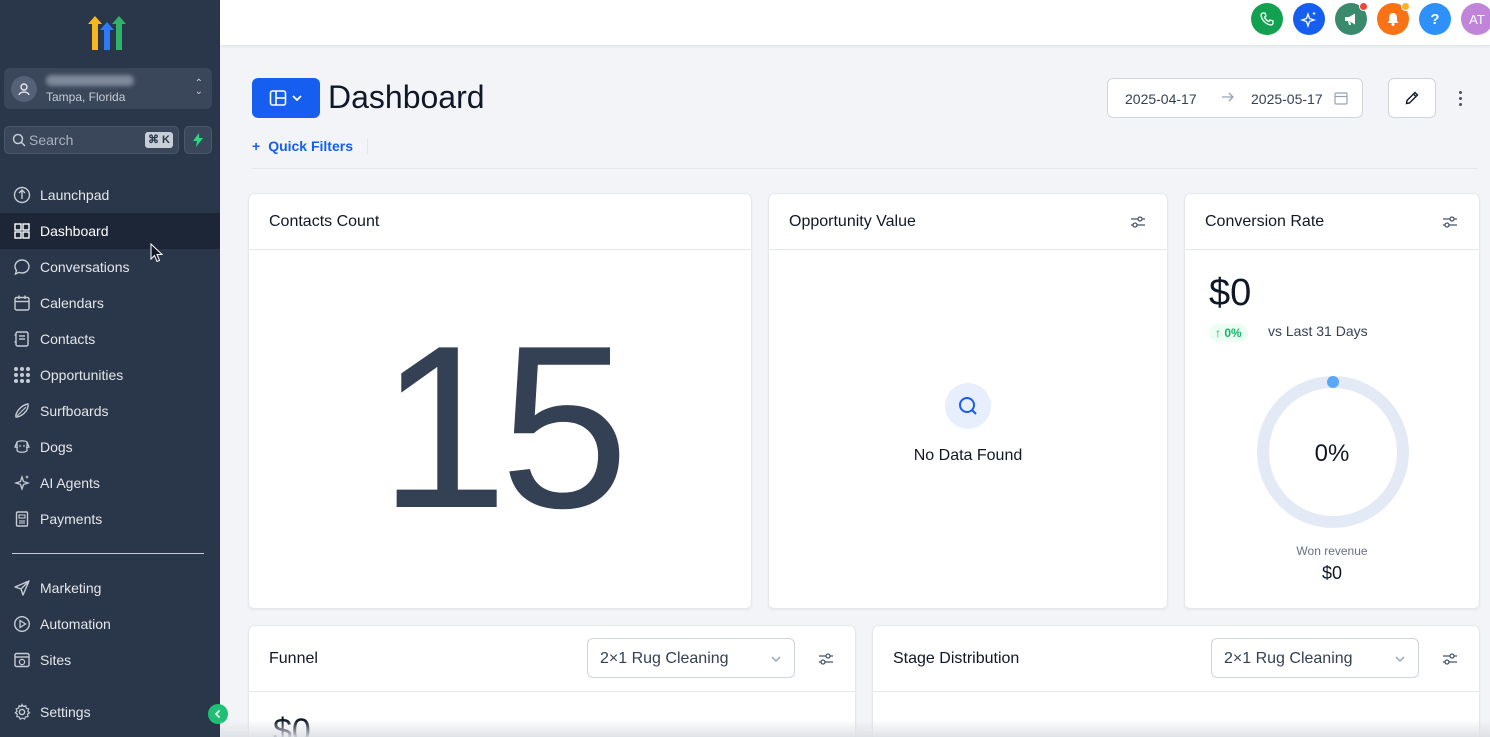 Image resolution: width=1490 pixels, height=737 pixels. Describe the element at coordinates (855, 728) in the screenshot. I see `loading-overlay` at that location.